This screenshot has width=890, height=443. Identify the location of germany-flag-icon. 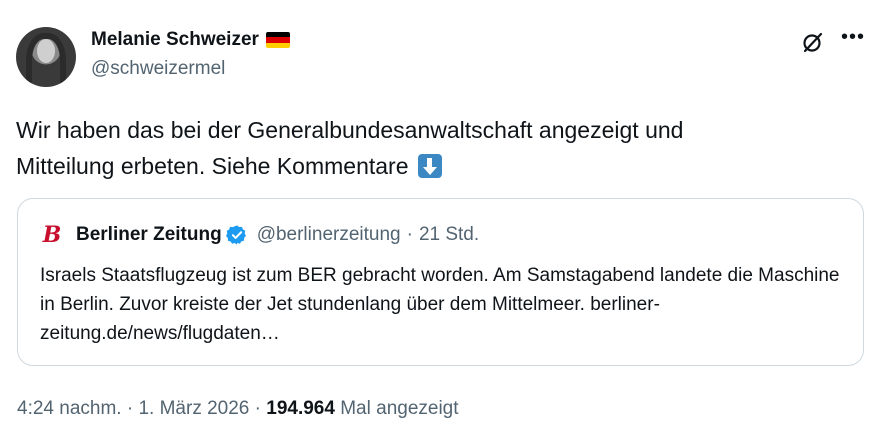
(277, 40).